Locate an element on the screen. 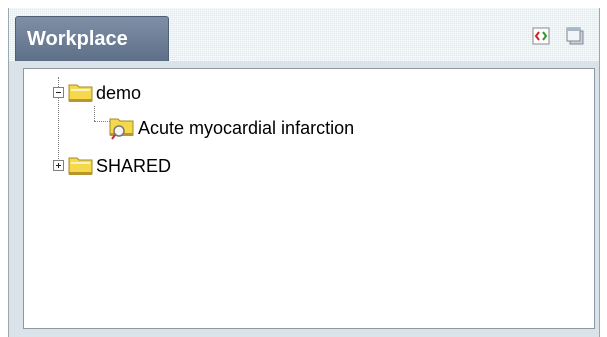 The width and height of the screenshot is (607, 337). expand-toggle is located at coordinates (58, 165).